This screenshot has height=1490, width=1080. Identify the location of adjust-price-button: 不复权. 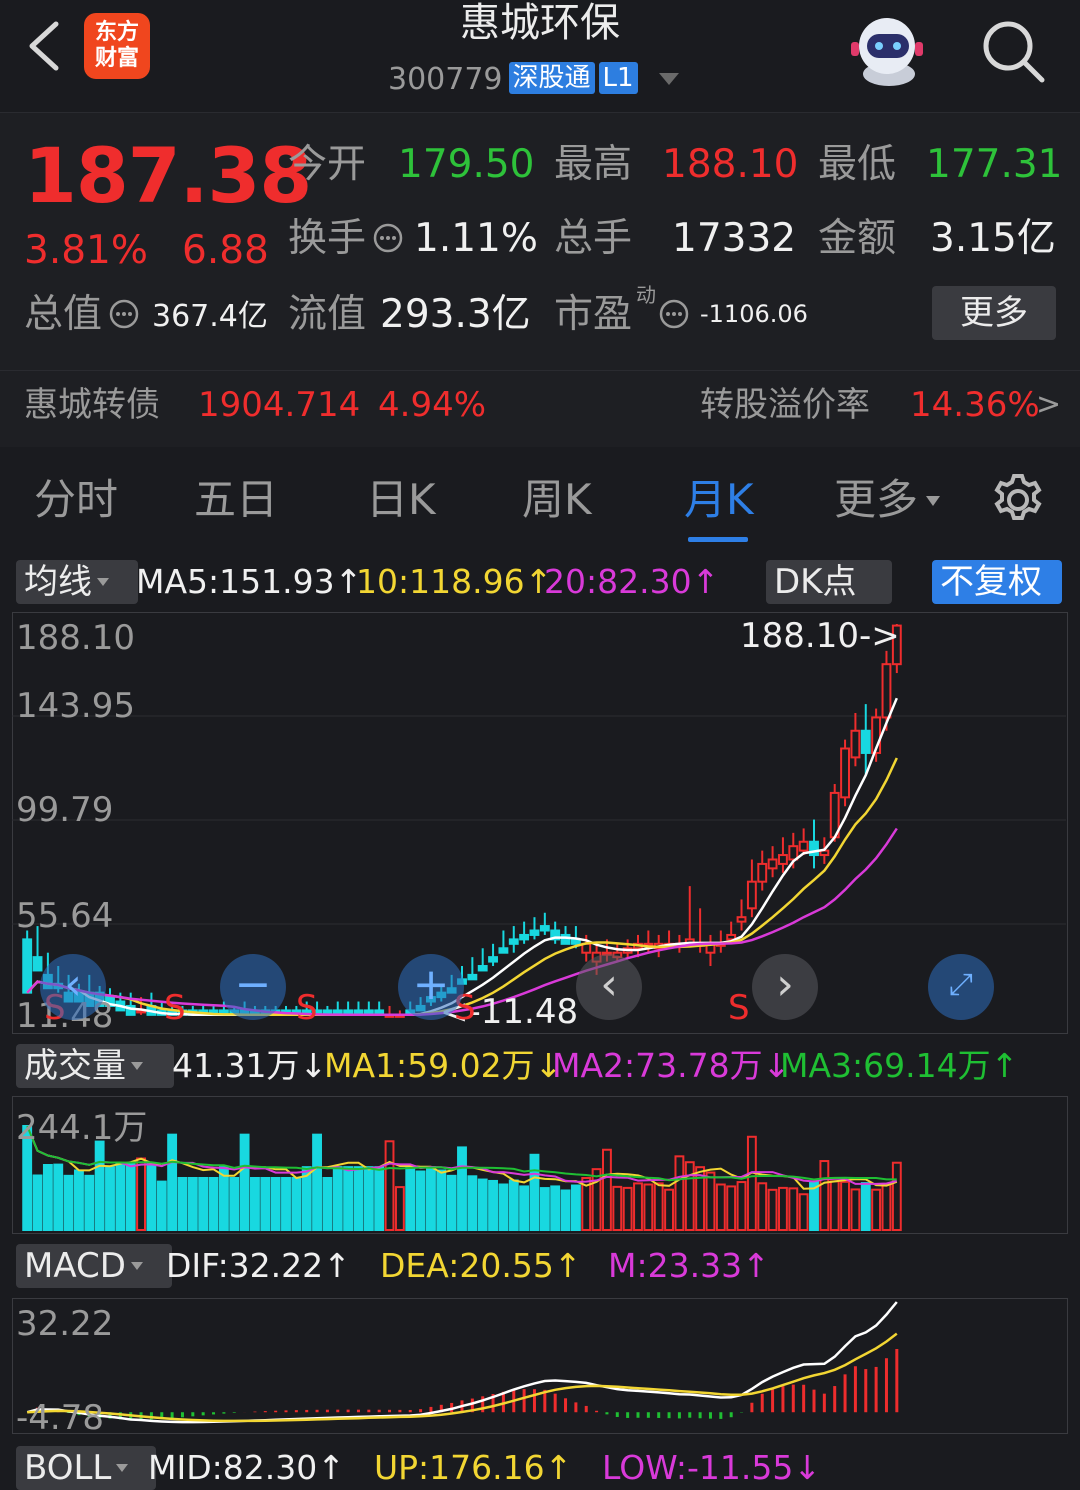
(997, 582).